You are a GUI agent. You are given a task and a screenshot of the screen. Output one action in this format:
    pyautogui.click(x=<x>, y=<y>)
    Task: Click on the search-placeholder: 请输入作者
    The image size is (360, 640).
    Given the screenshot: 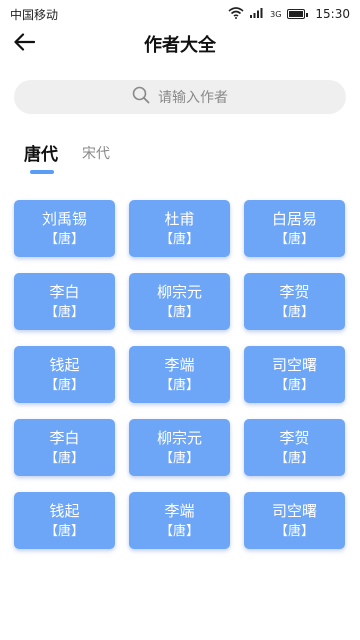 What is the action you would take?
    pyautogui.click(x=193, y=98)
    